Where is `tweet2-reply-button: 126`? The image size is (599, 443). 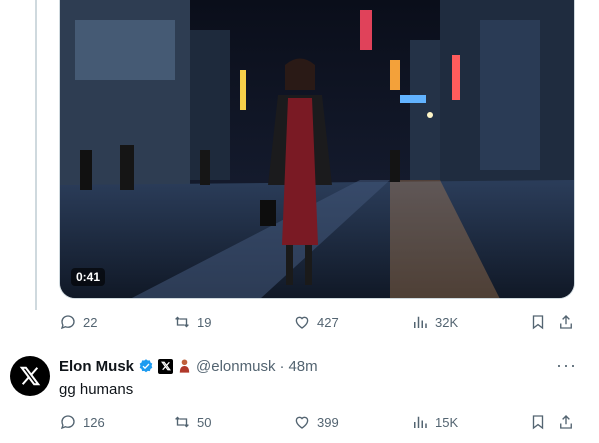
tweet2-reply-button: 126 is located at coordinates (82, 422).